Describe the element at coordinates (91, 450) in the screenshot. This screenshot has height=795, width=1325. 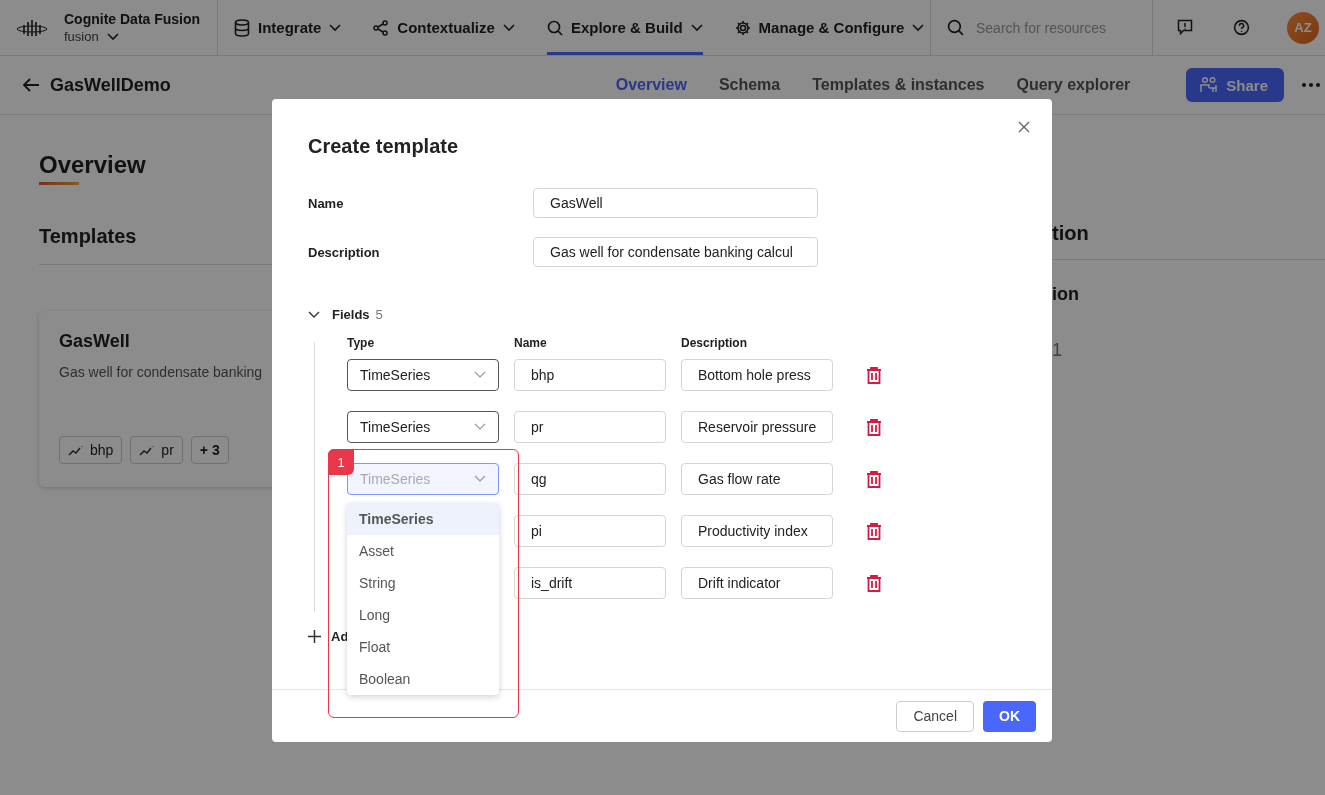
I see `field-chip: bhp` at that location.